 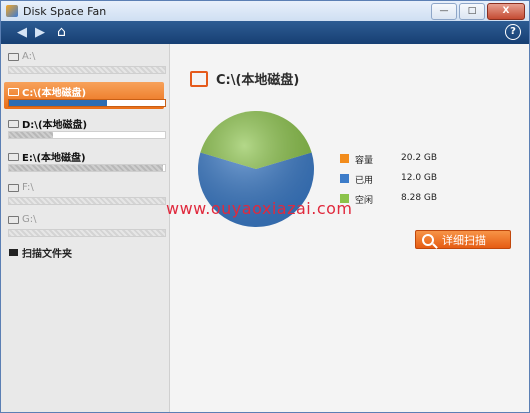 I want to click on detailed-scan-label: 详细扫描, so click(x=464, y=240).